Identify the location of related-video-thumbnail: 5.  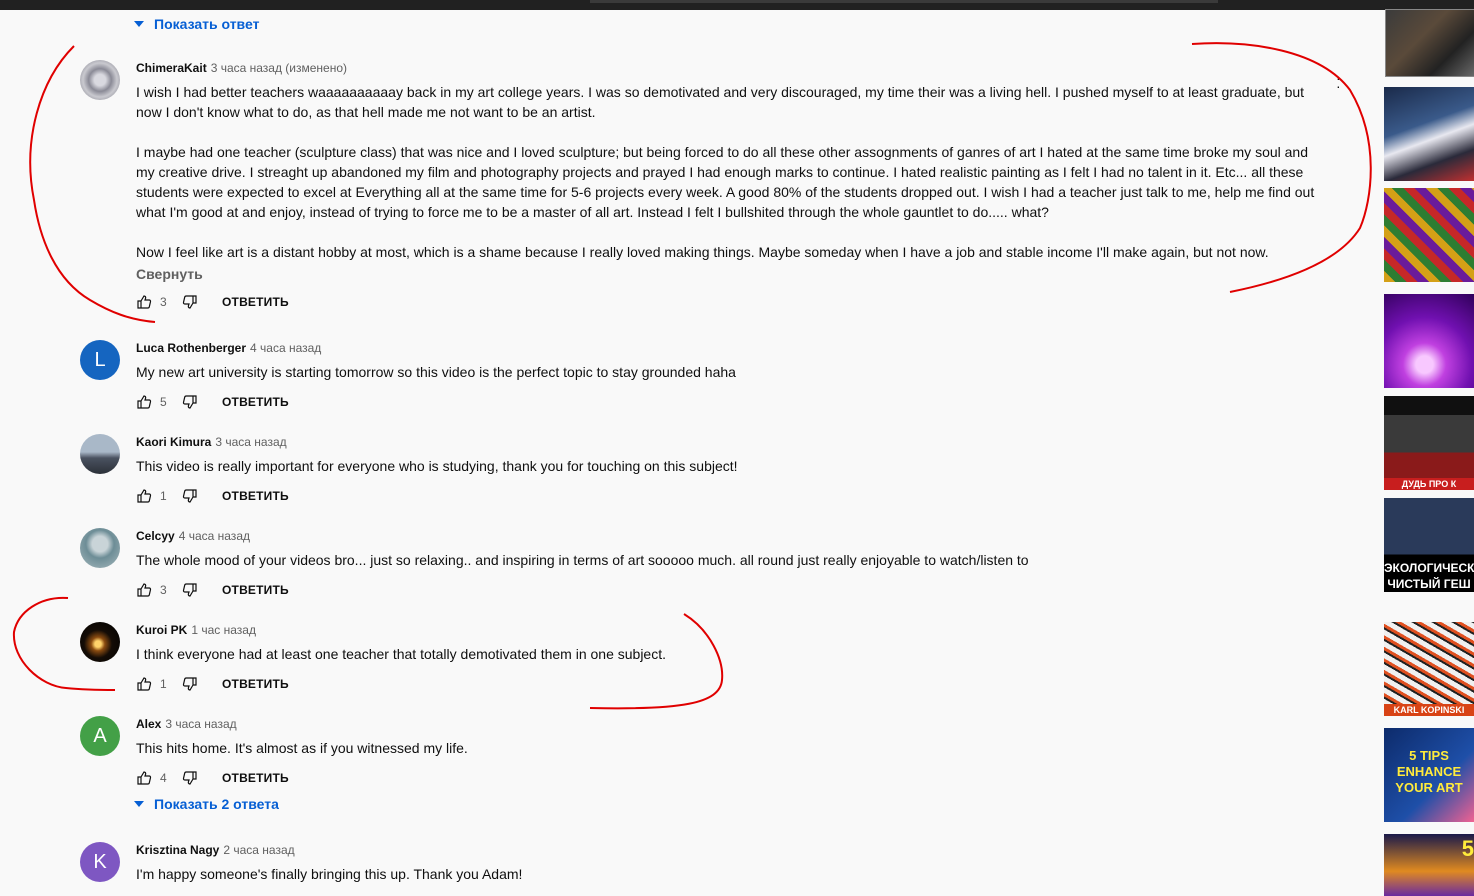
(1429, 865).